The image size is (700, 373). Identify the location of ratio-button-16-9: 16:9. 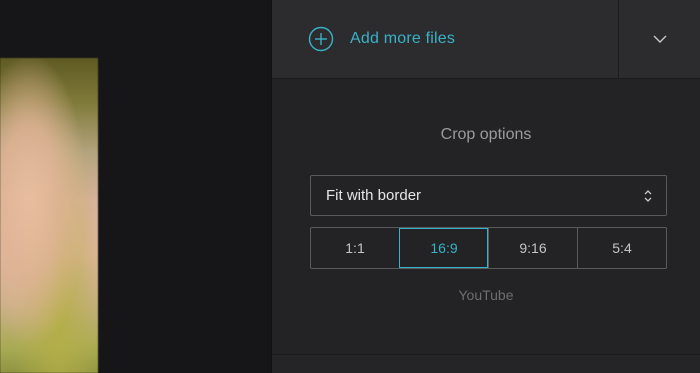
(443, 248).